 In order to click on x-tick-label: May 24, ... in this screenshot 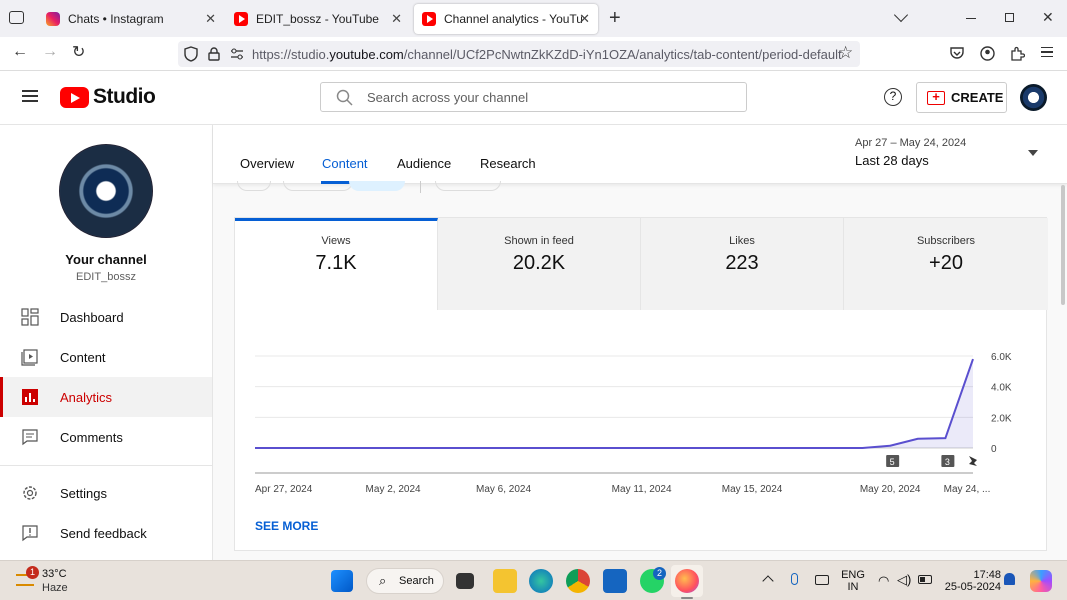, I will do `click(967, 489)`.